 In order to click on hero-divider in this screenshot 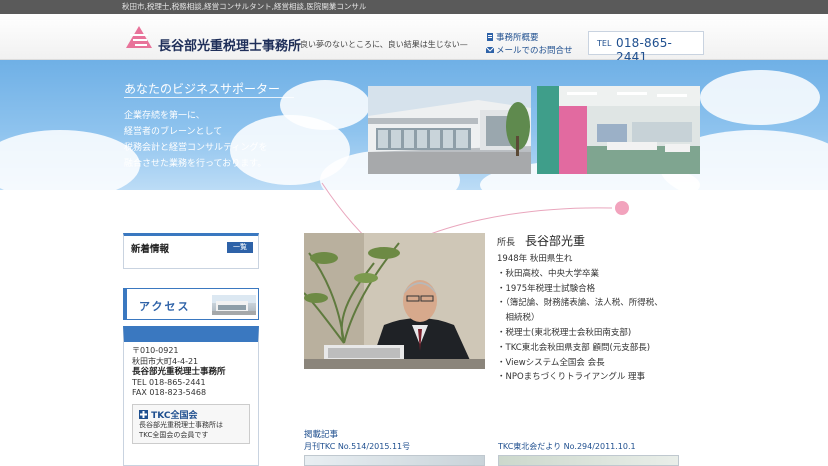, I will do `click(209, 97)`.